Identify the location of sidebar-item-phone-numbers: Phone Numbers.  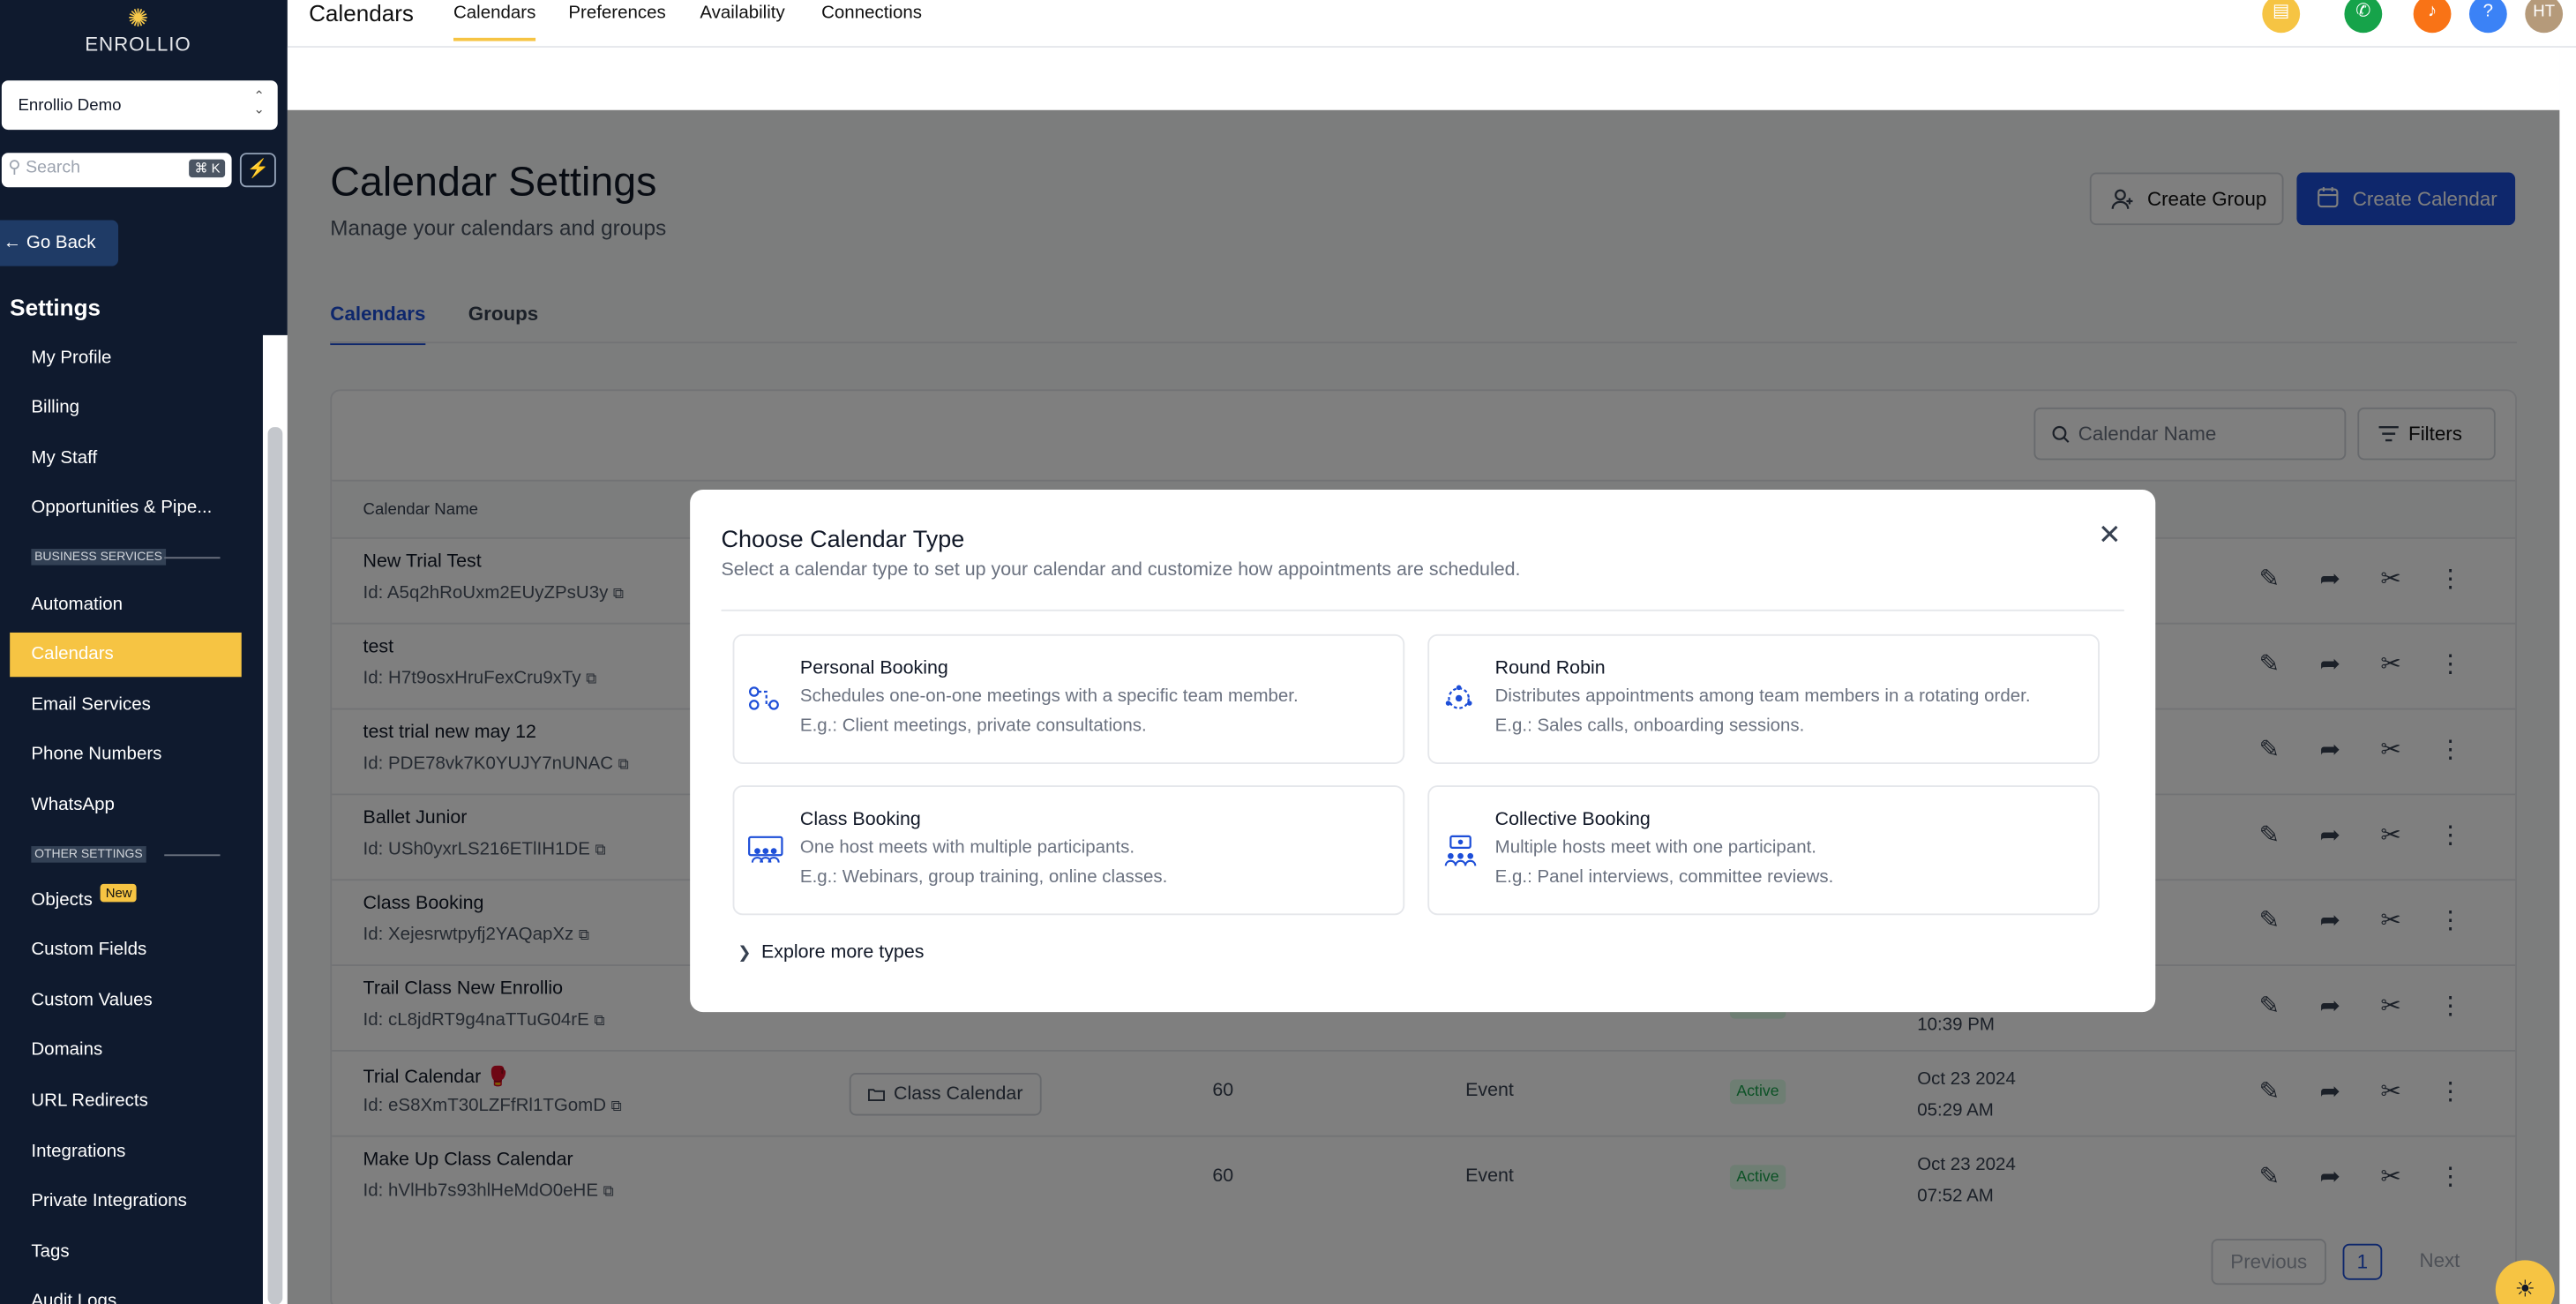
(126, 755).